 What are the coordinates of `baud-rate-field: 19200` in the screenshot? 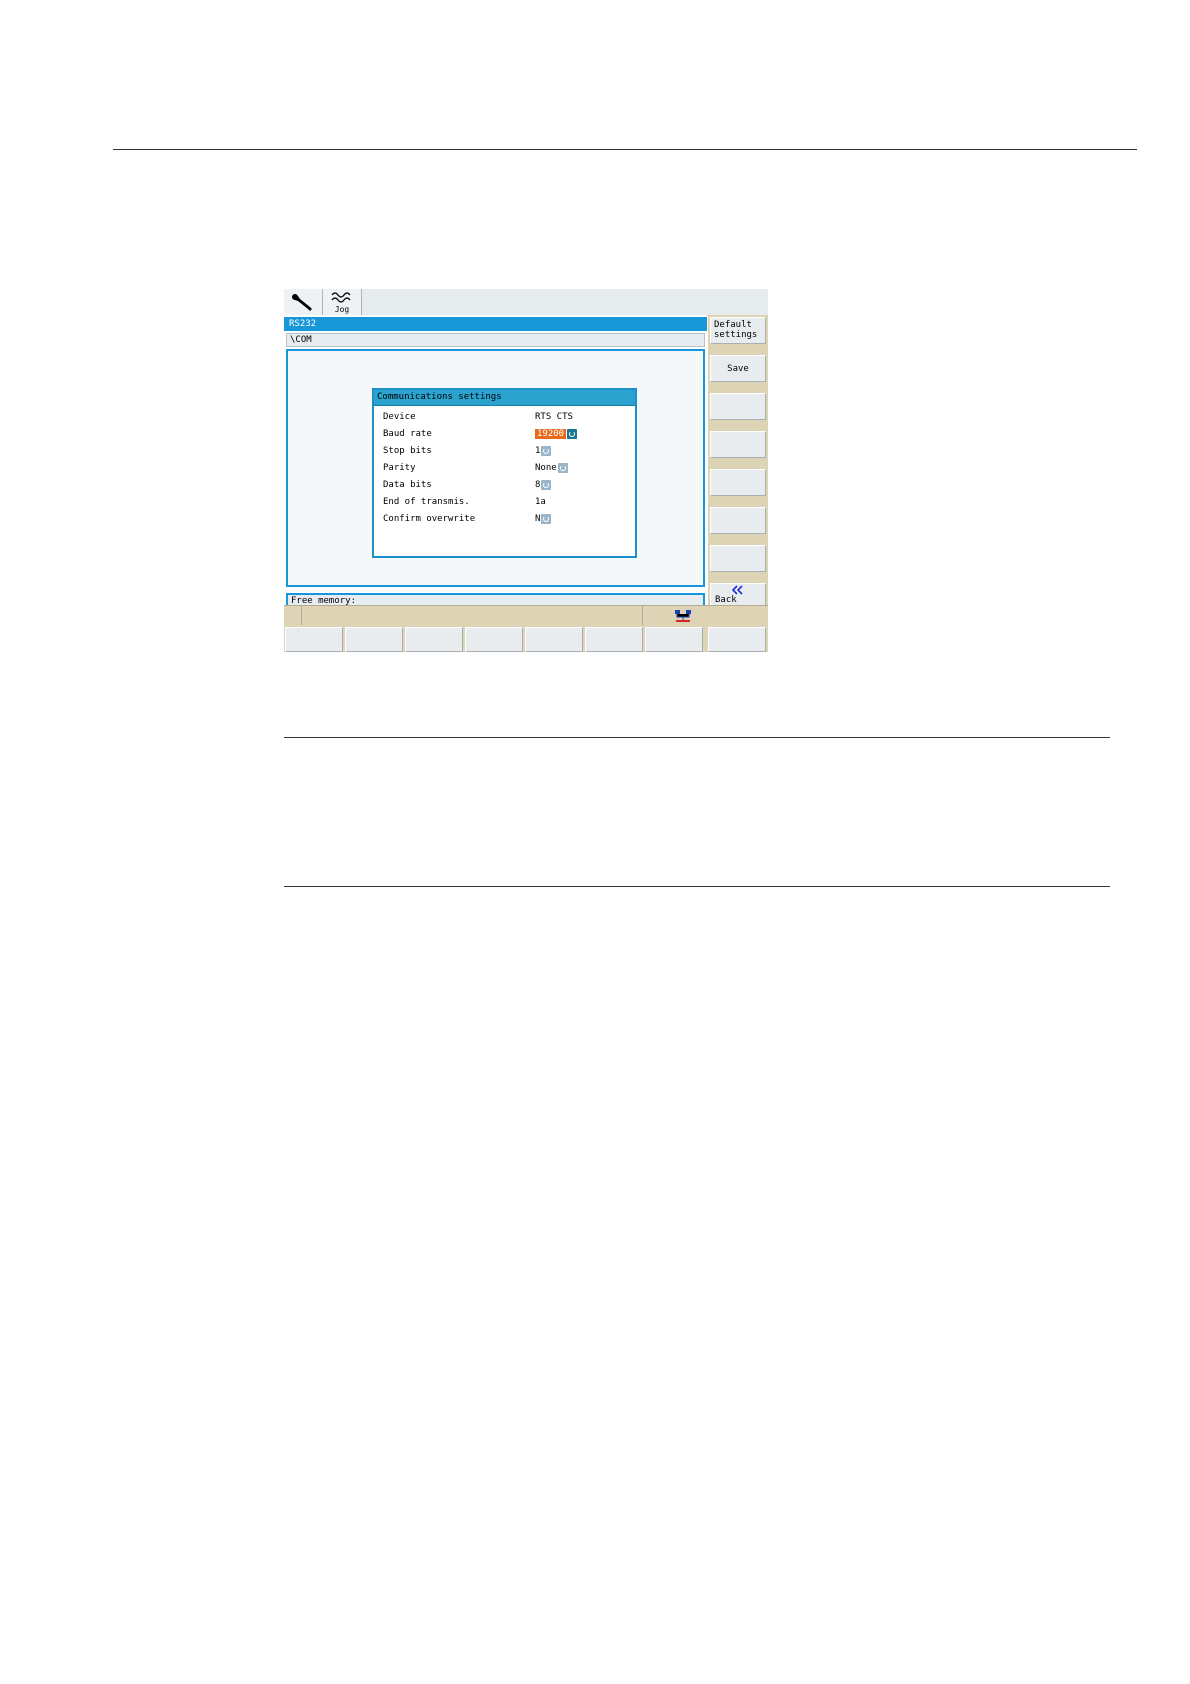 It's located at (556, 434).